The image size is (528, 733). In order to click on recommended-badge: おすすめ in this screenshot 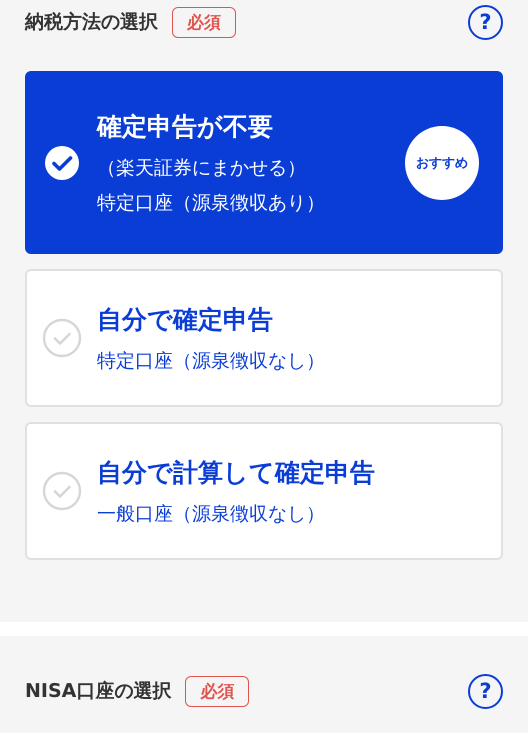, I will do `click(442, 163)`.